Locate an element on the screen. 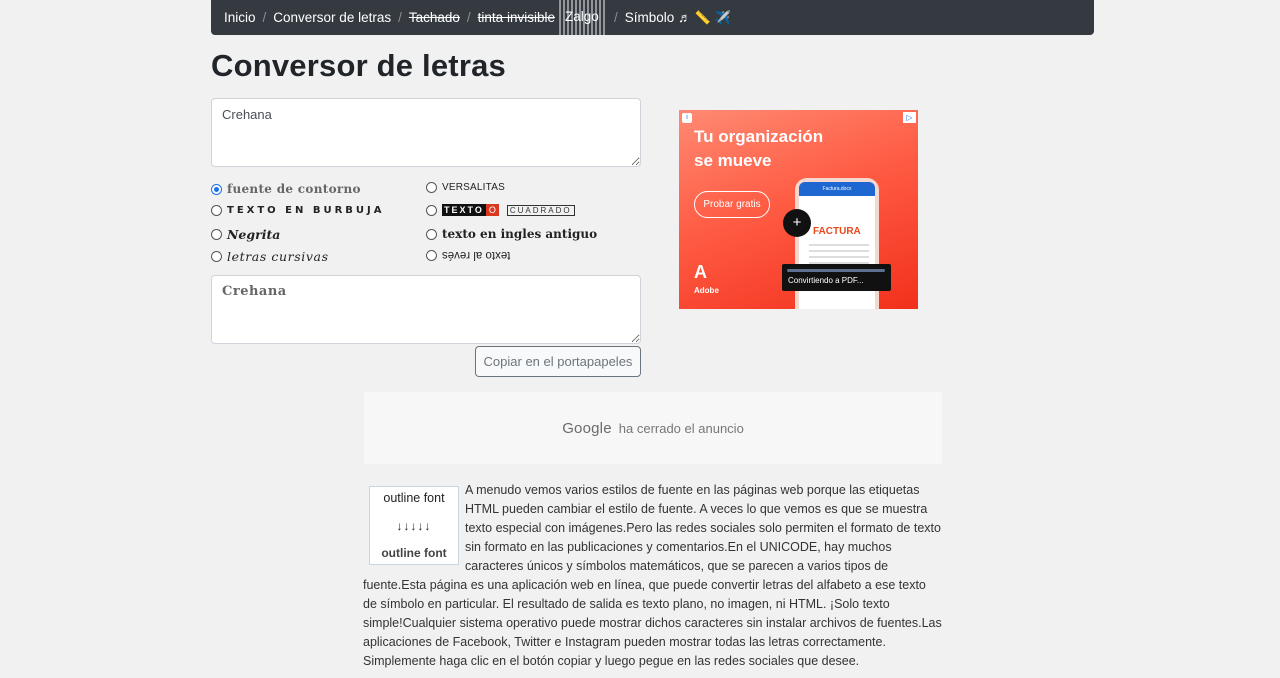  ad-brand: Adobe is located at coordinates (706, 290).